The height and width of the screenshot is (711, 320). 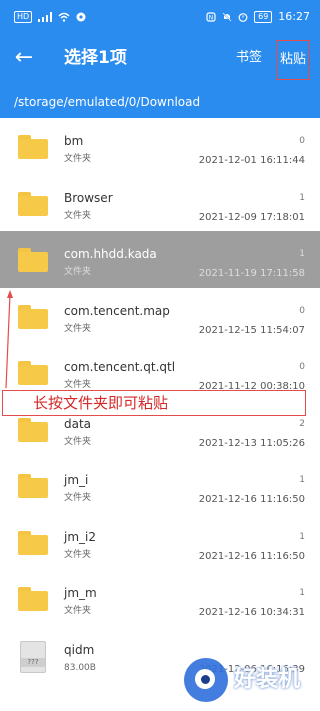 What do you see at coordinates (160, 18) in the screenshot?
I see `status-bar: HD N 69 16:27` at bounding box center [160, 18].